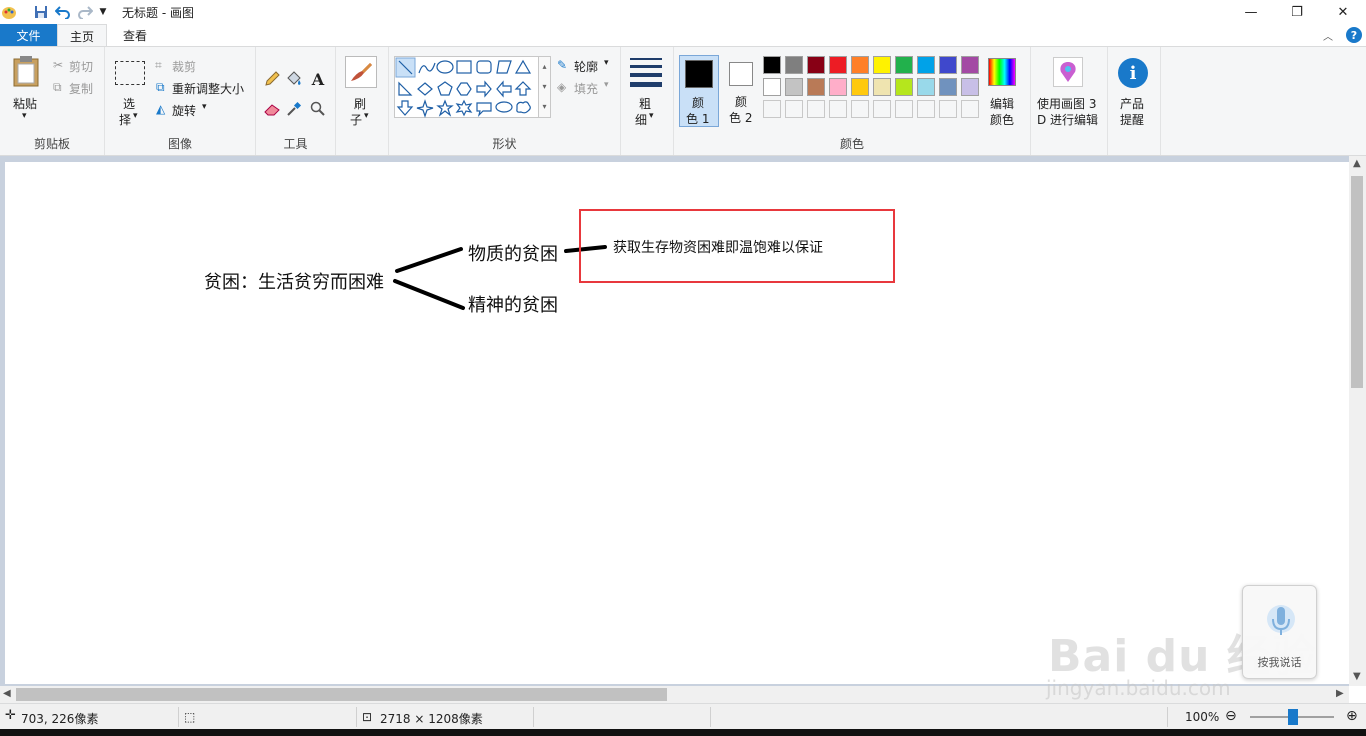 This screenshot has height=736, width=1366. I want to click on scroll-up-icon: ▲, so click(1357, 163).